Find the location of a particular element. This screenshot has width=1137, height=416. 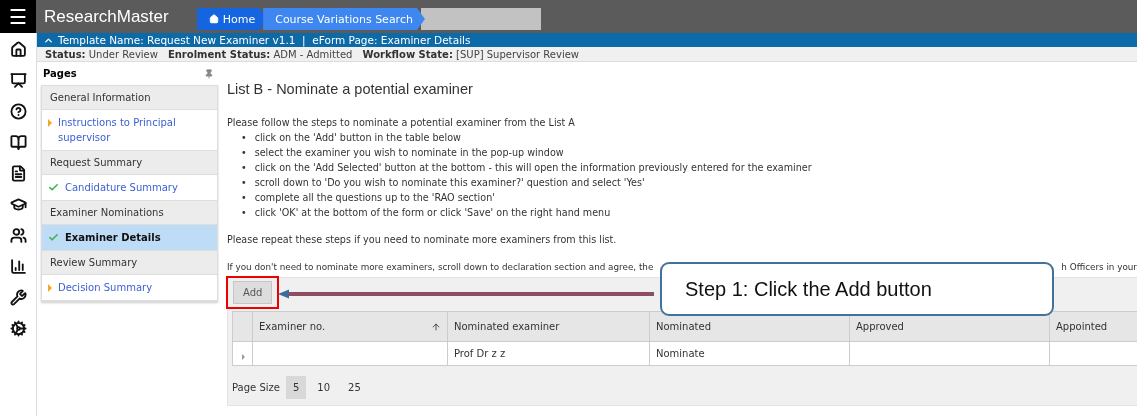

document-icon is located at coordinates (18, 173).